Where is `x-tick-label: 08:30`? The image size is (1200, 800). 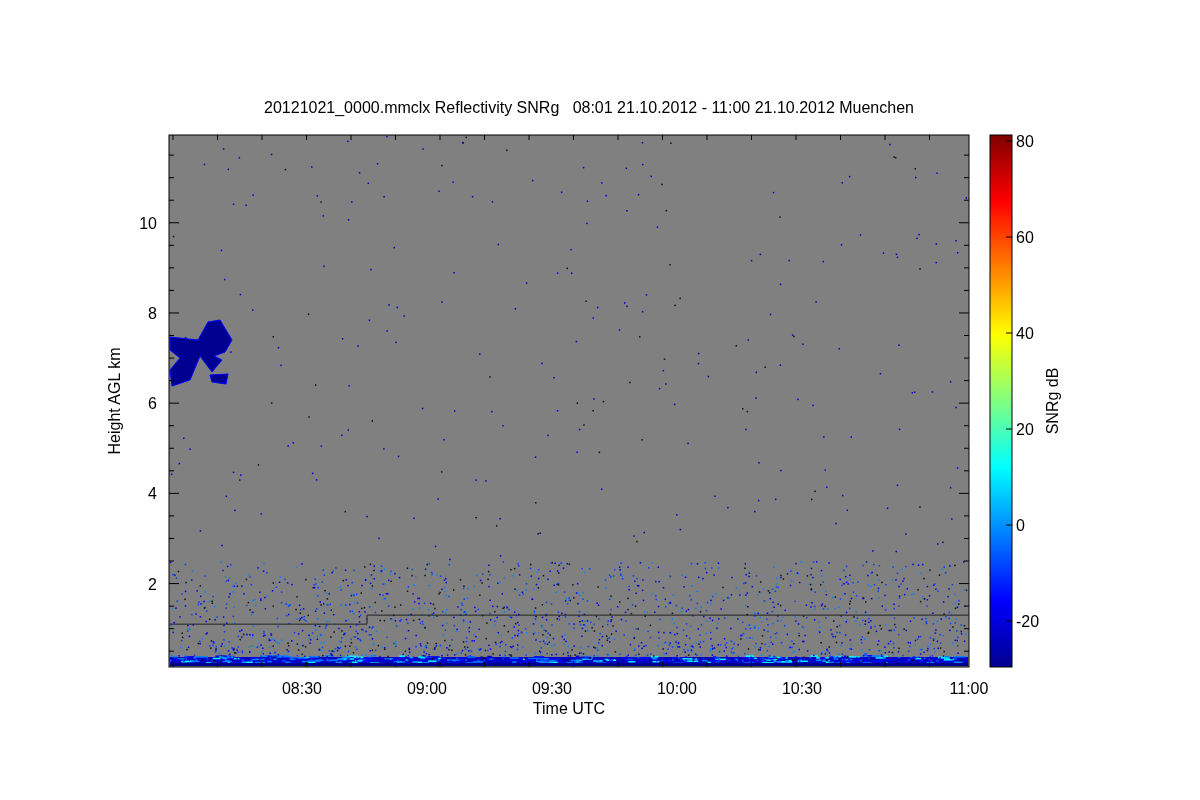
x-tick-label: 08:30 is located at coordinates (302, 688).